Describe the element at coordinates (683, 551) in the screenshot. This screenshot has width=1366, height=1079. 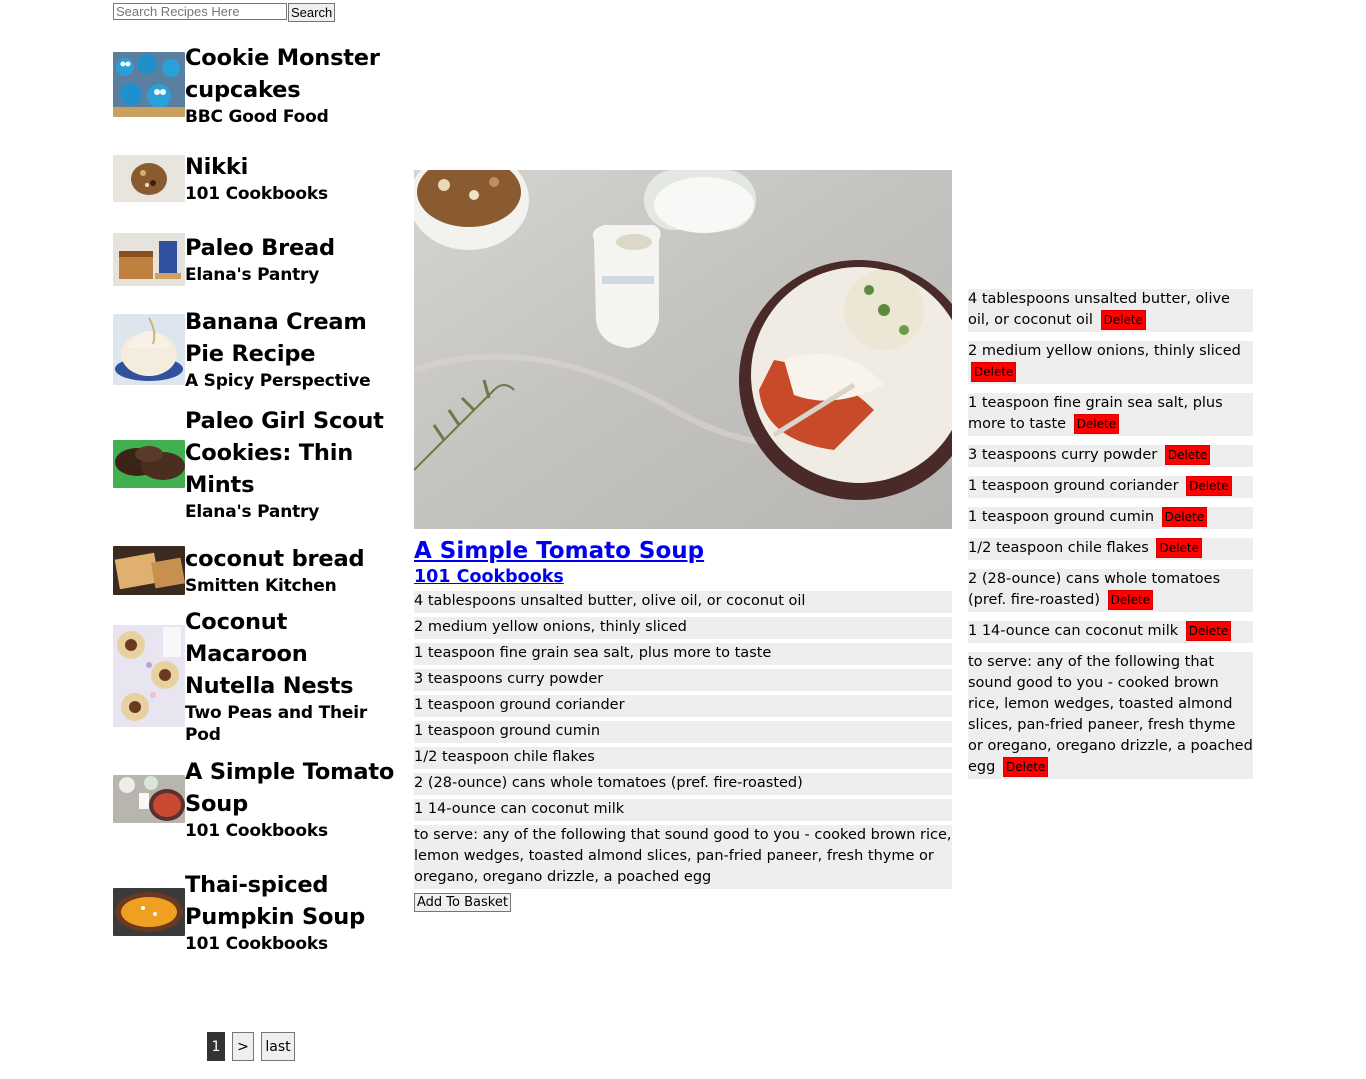
I see `recipe-detail-title-link: A Simple Tomato Soup` at that location.